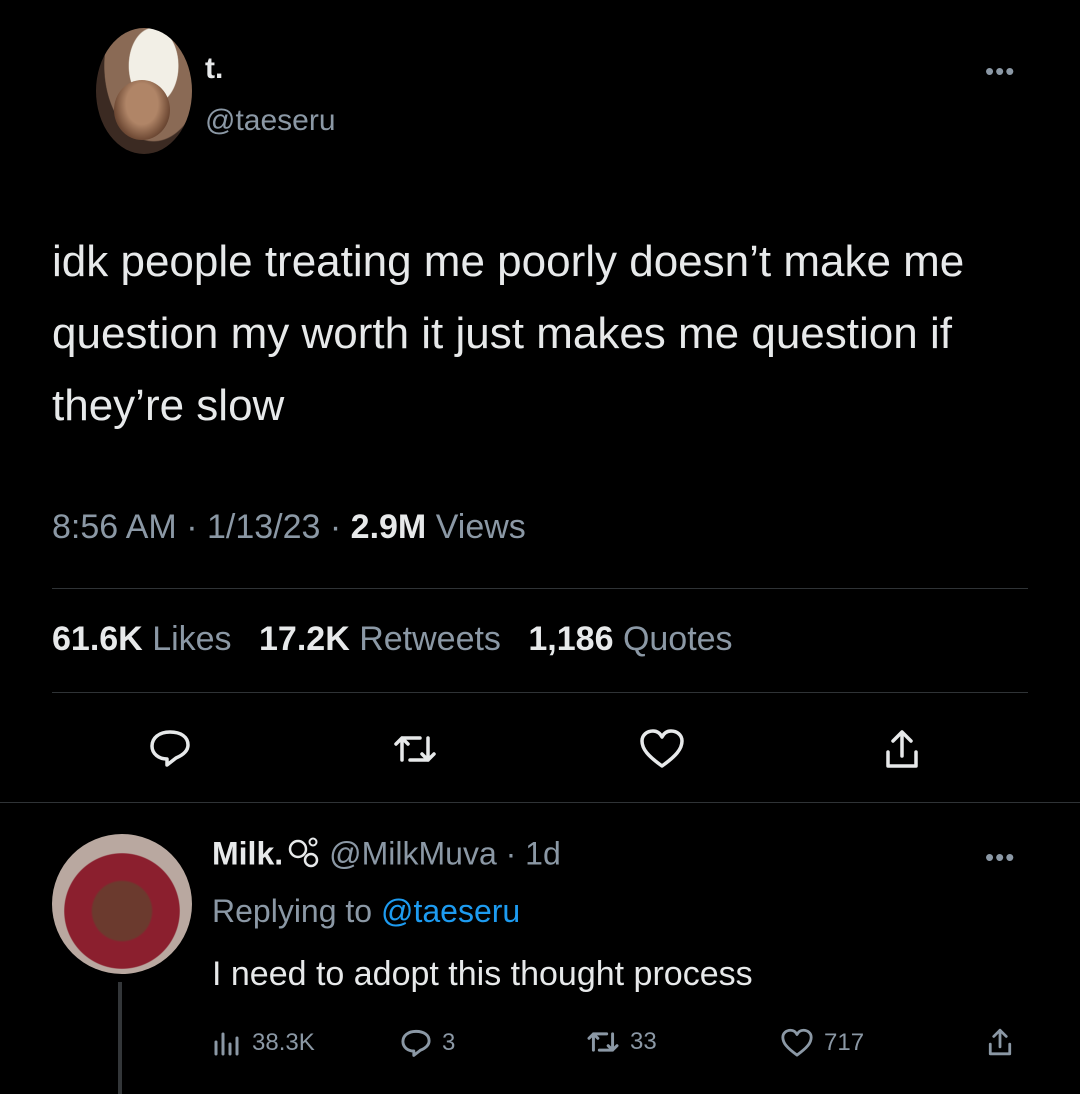  I want to click on tweet-stats: 61.6K Likes 17.2K Retweets 1,186 Quotes, so click(401, 639).